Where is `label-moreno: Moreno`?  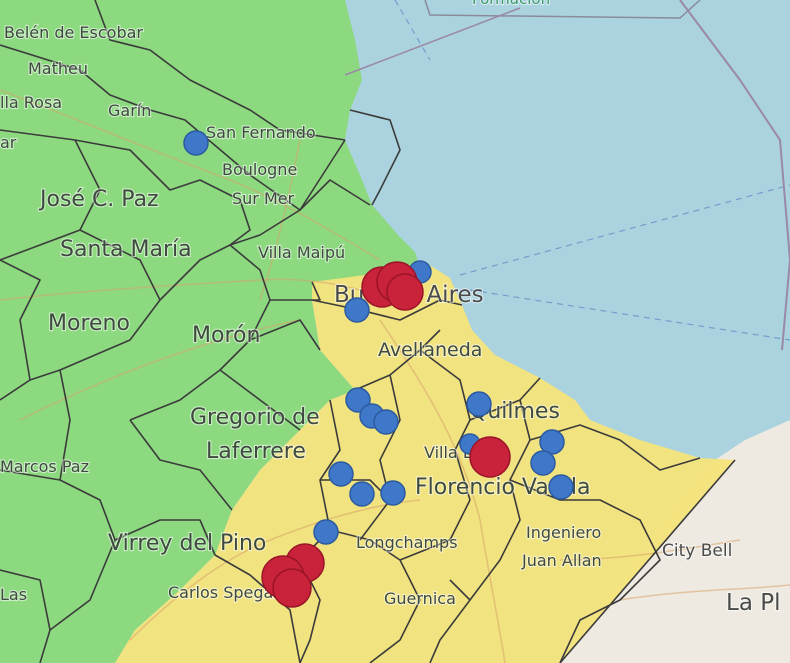 label-moreno: Moreno is located at coordinates (89, 323).